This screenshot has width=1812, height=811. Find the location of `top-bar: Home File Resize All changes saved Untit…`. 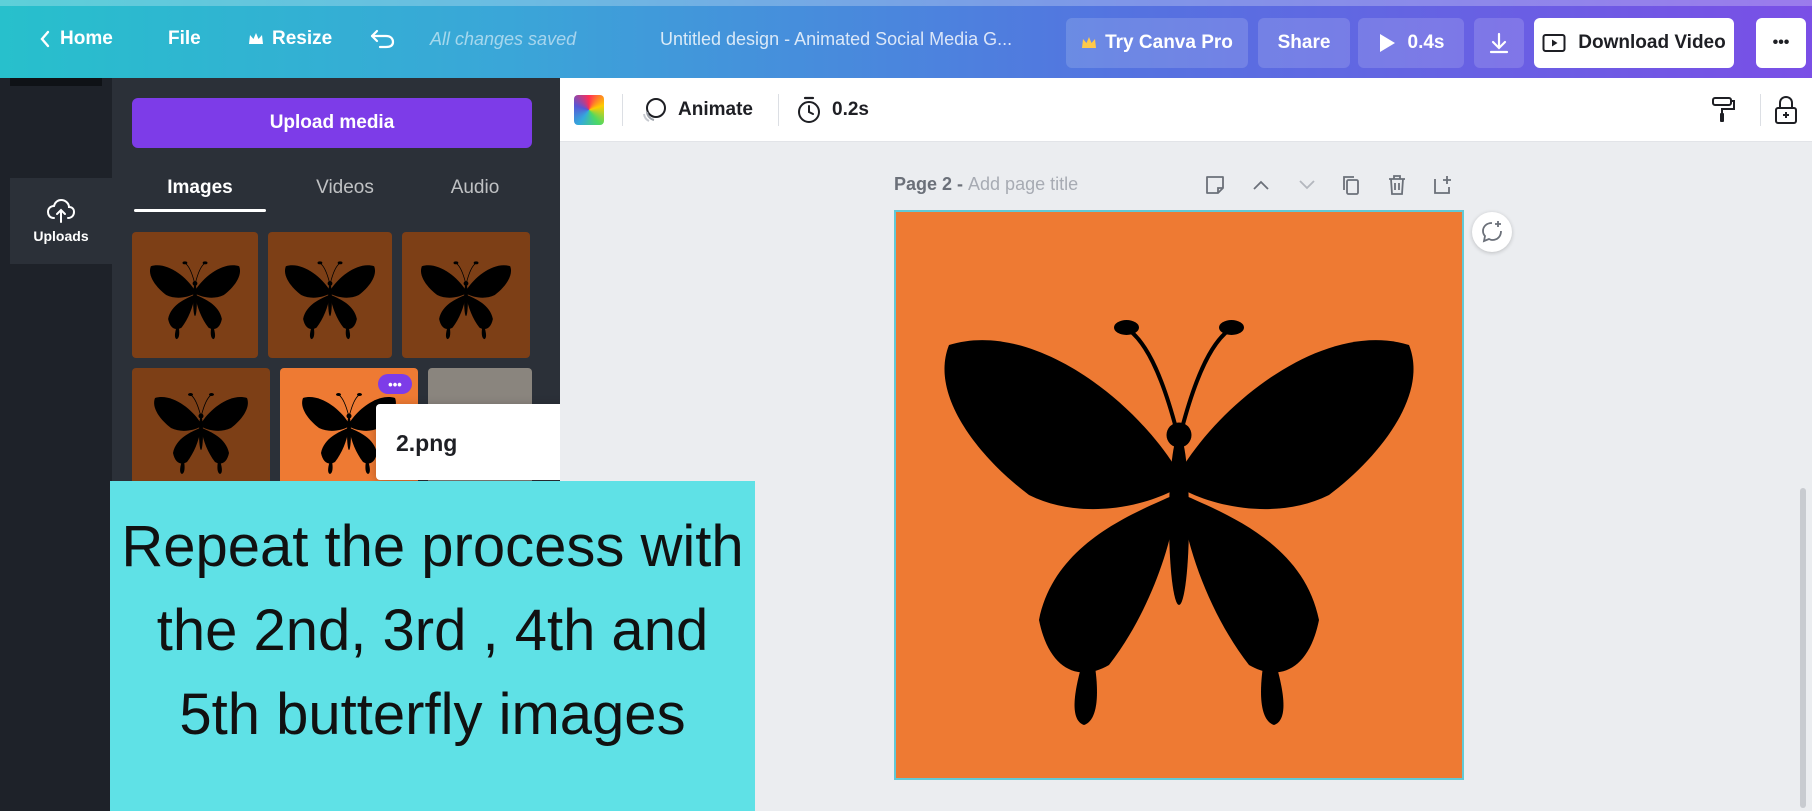

top-bar: Home File Resize All changes saved Untit… is located at coordinates (906, 39).